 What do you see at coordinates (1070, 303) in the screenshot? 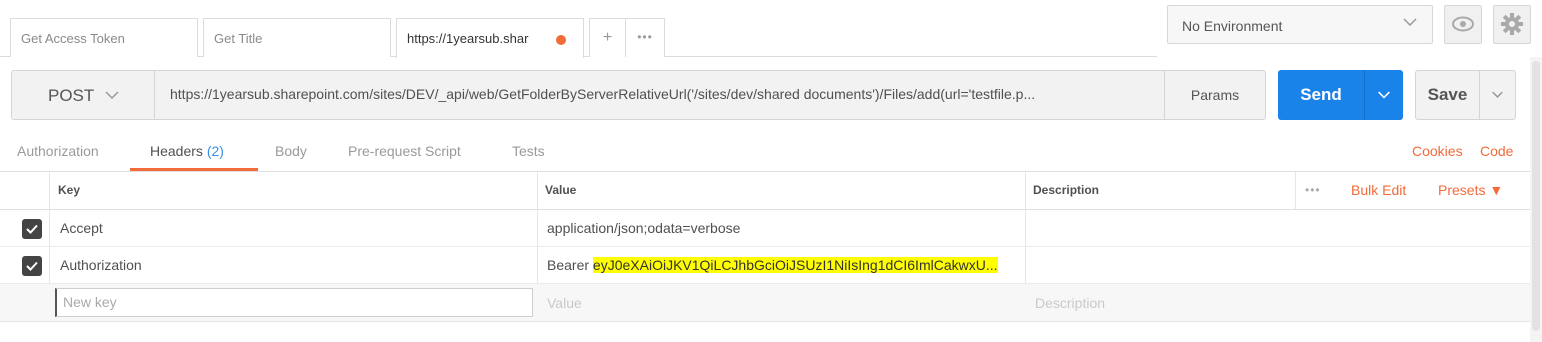
I see `new-description-input: Description` at bounding box center [1070, 303].